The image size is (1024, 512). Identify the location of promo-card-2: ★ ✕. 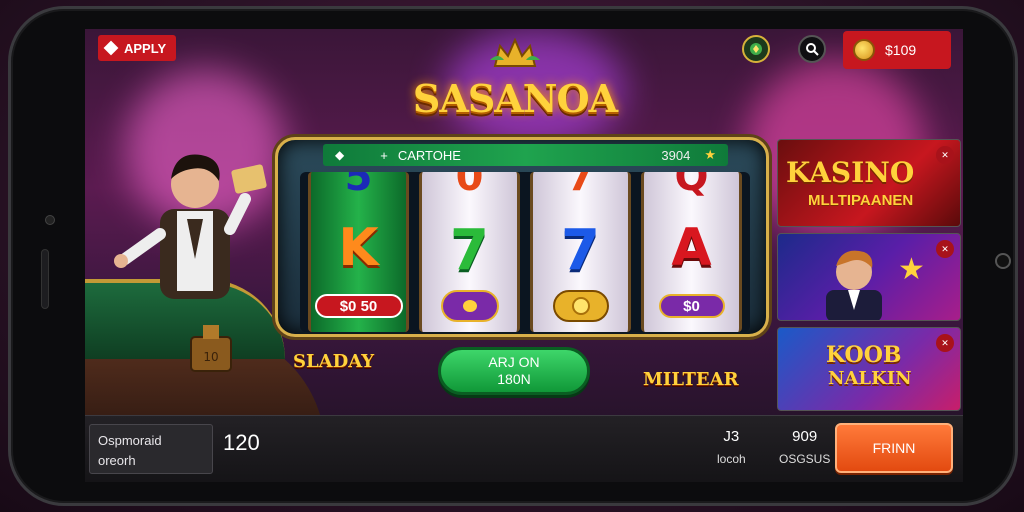
(869, 277).